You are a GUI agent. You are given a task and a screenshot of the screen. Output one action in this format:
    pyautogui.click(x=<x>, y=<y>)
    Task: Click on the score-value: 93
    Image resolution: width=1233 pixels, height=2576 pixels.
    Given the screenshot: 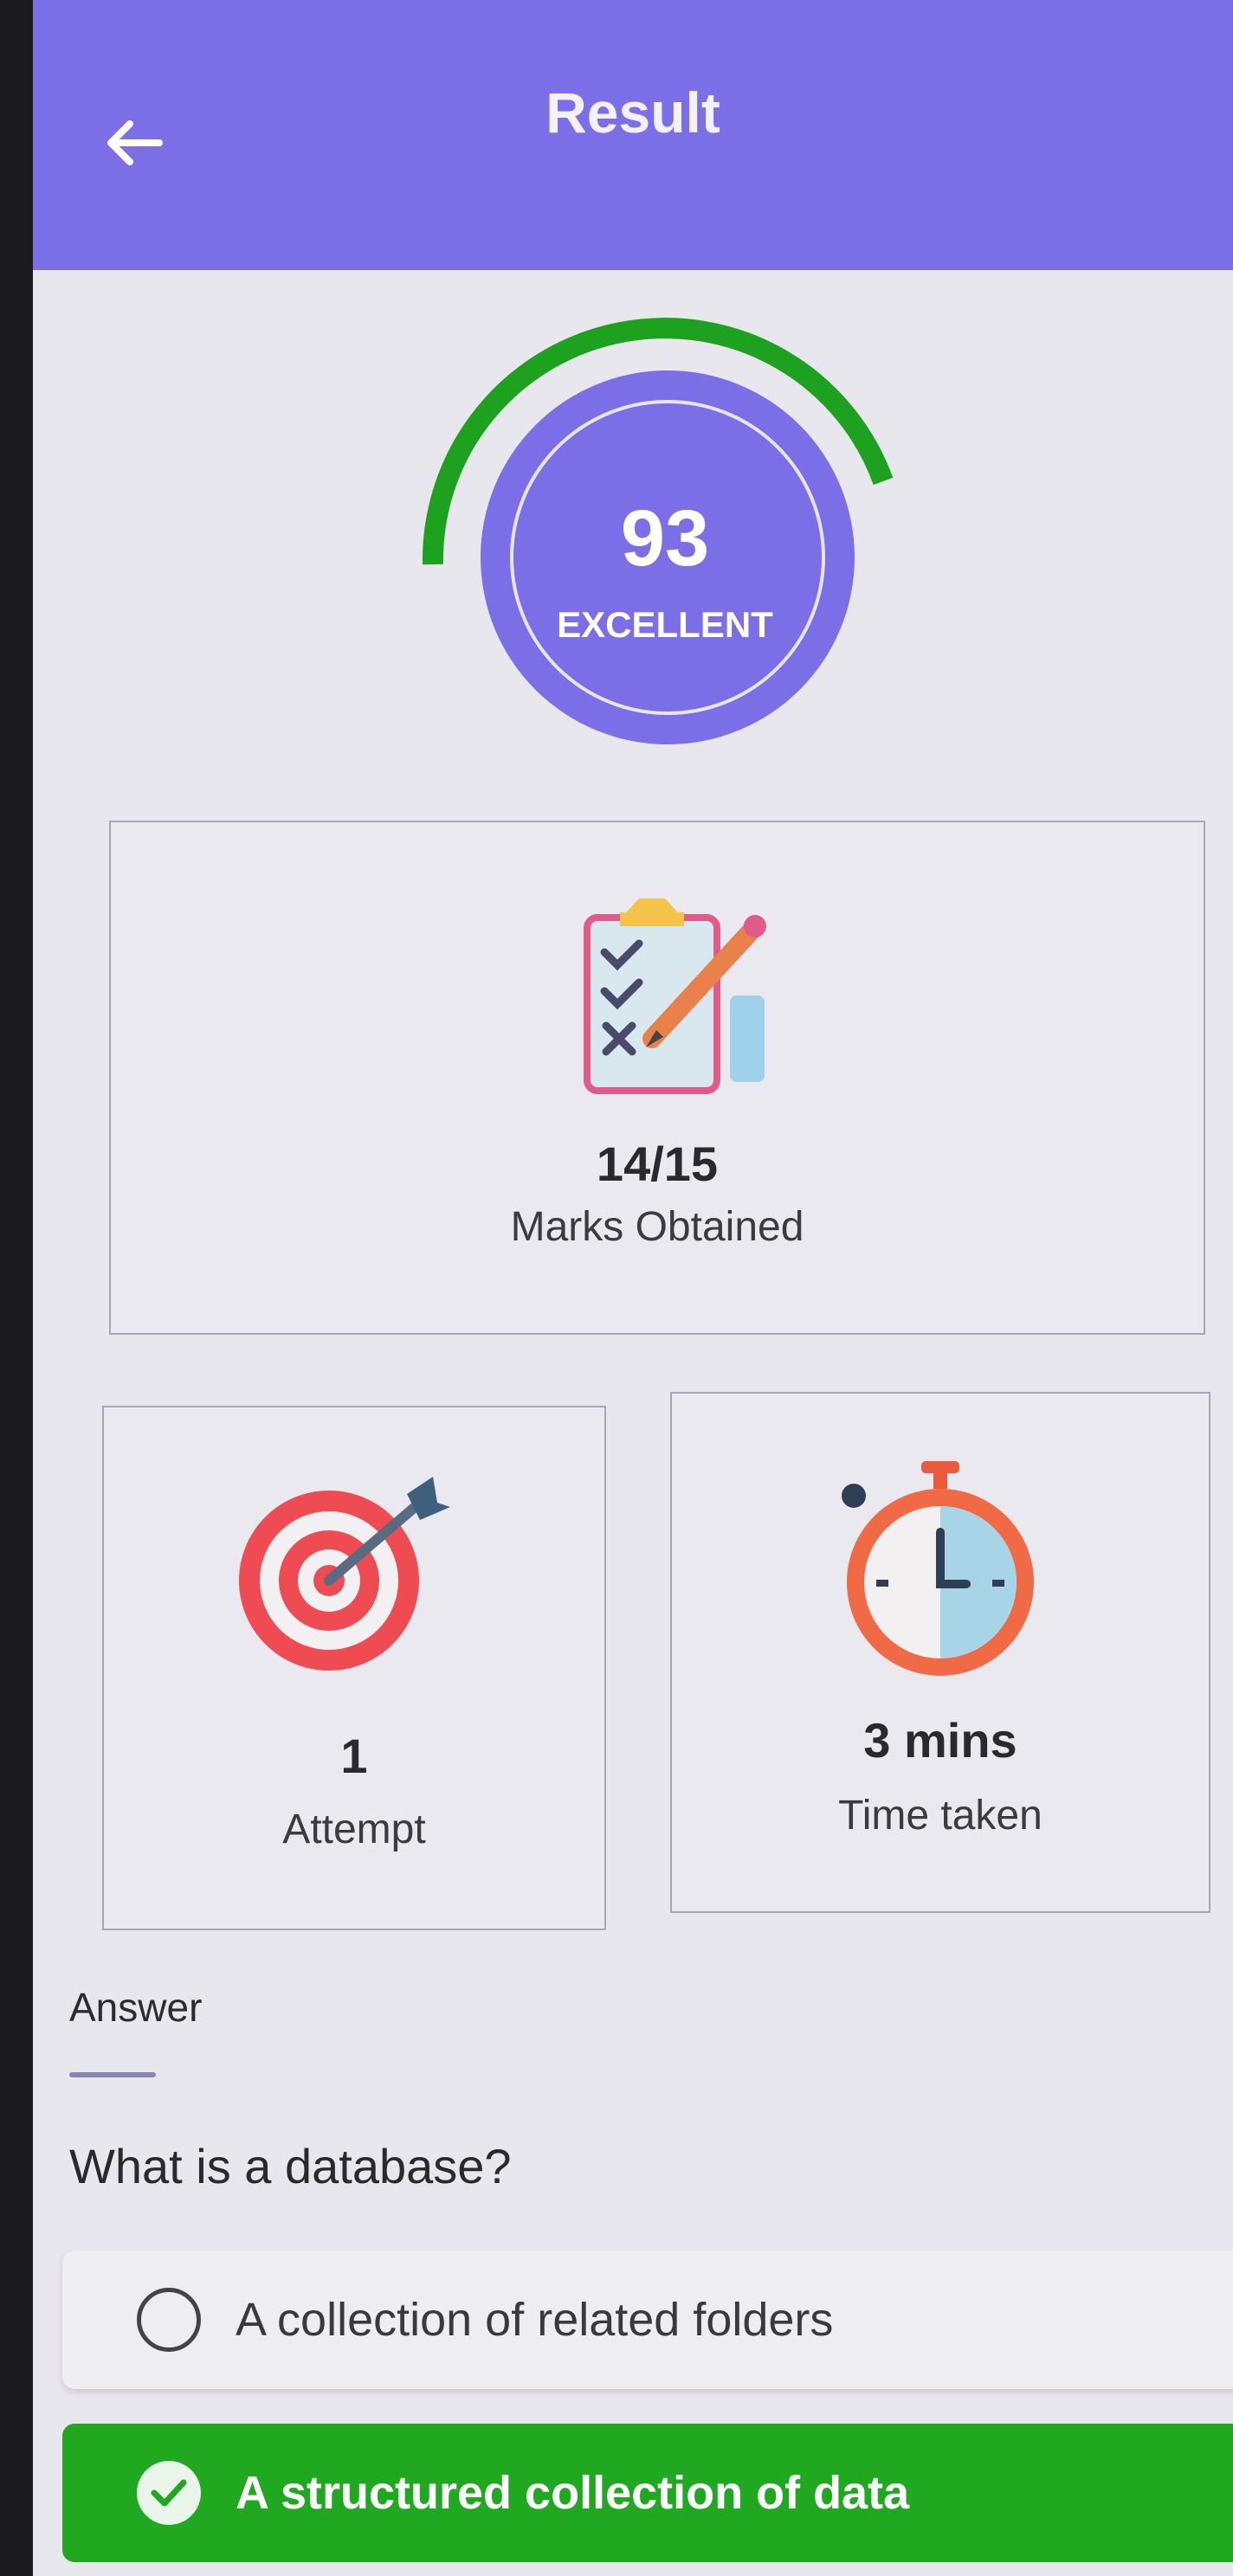 What is the action you would take?
    pyautogui.click(x=665, y=538)
    